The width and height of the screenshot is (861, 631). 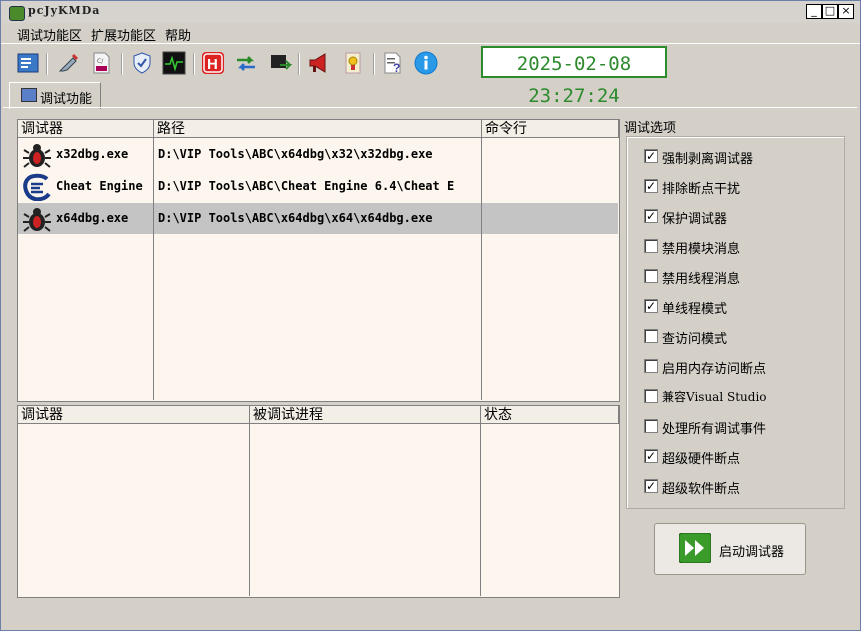 I want to click on column-header-debuggee: 被调试进程, so click(x=365, y=415).